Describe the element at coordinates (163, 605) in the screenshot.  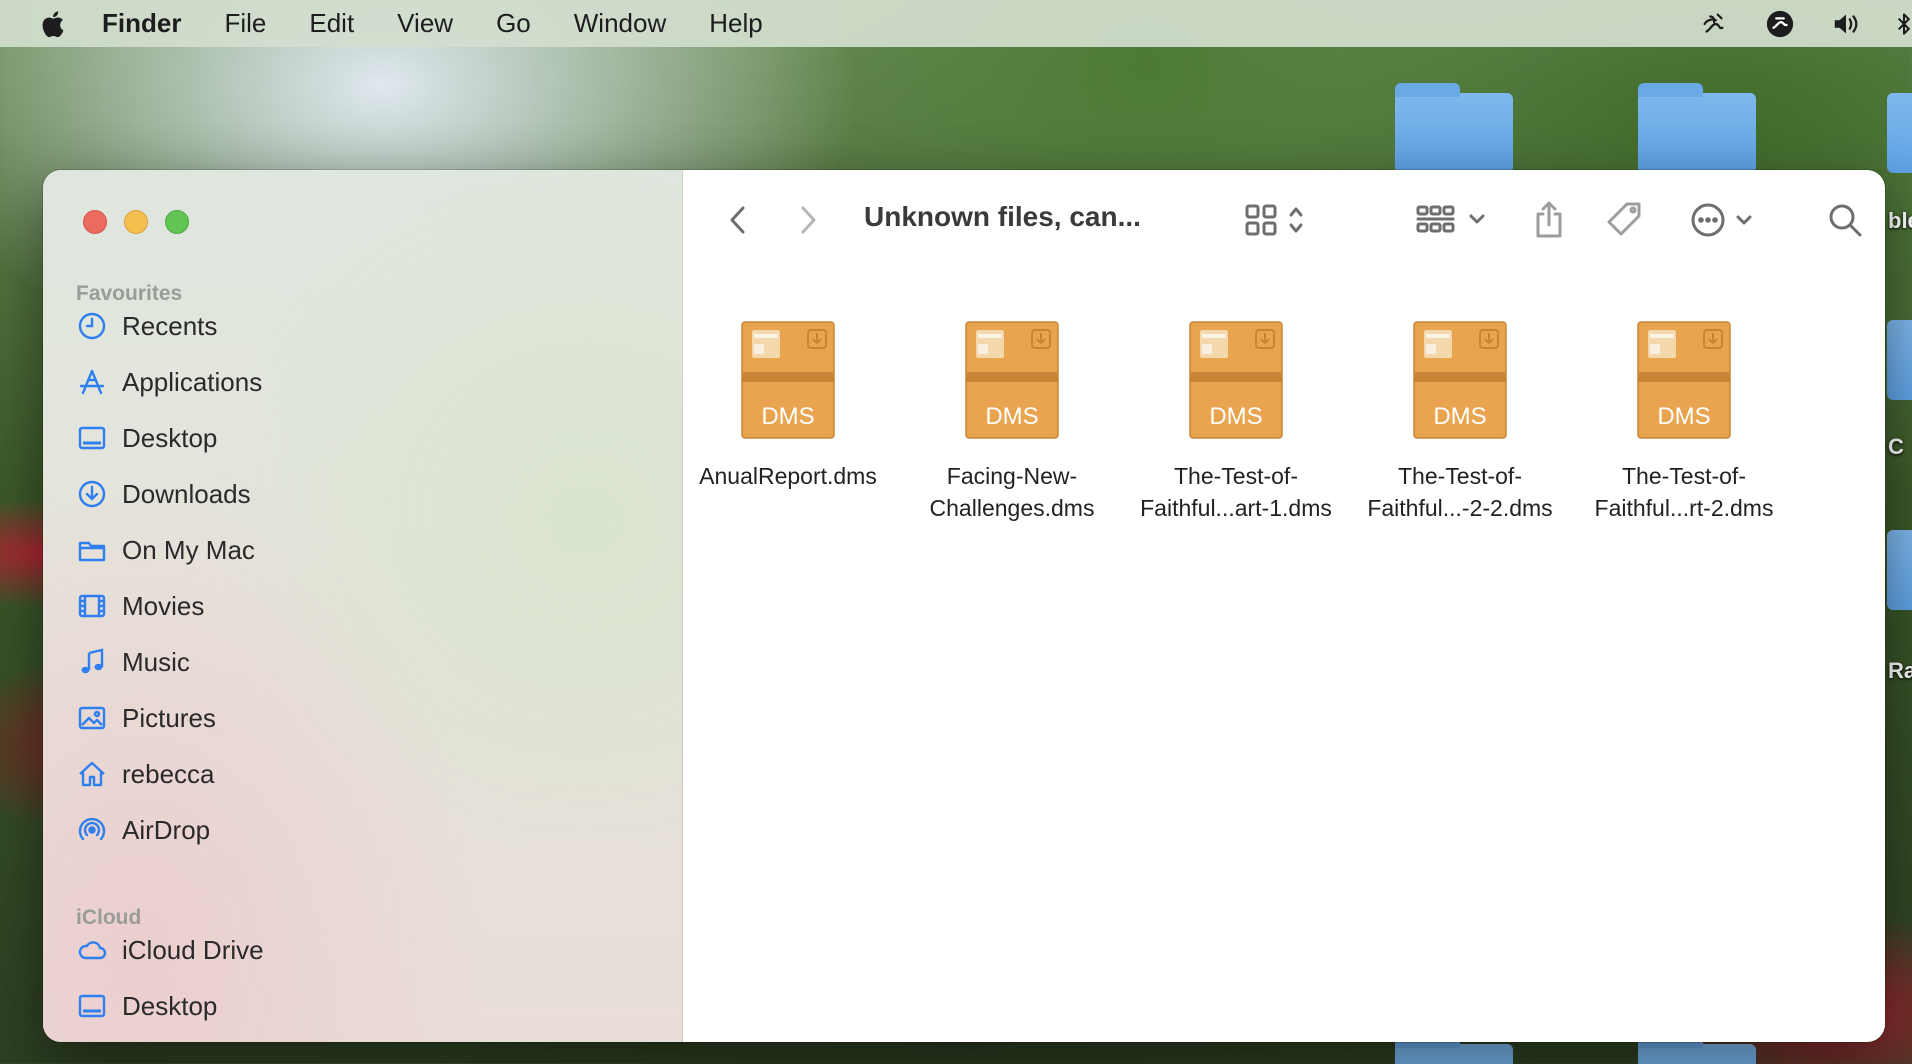
I see `sidebar-item-label: Movies` at that location.